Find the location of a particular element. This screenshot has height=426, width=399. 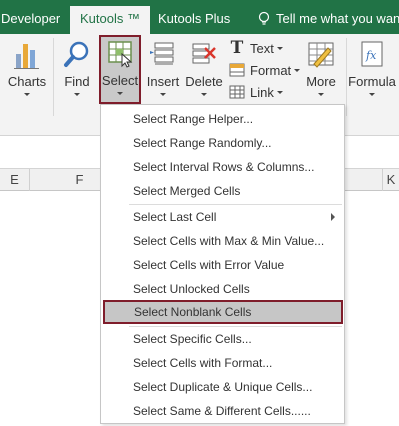

format-button: Format is located at coordinates (264, 70).